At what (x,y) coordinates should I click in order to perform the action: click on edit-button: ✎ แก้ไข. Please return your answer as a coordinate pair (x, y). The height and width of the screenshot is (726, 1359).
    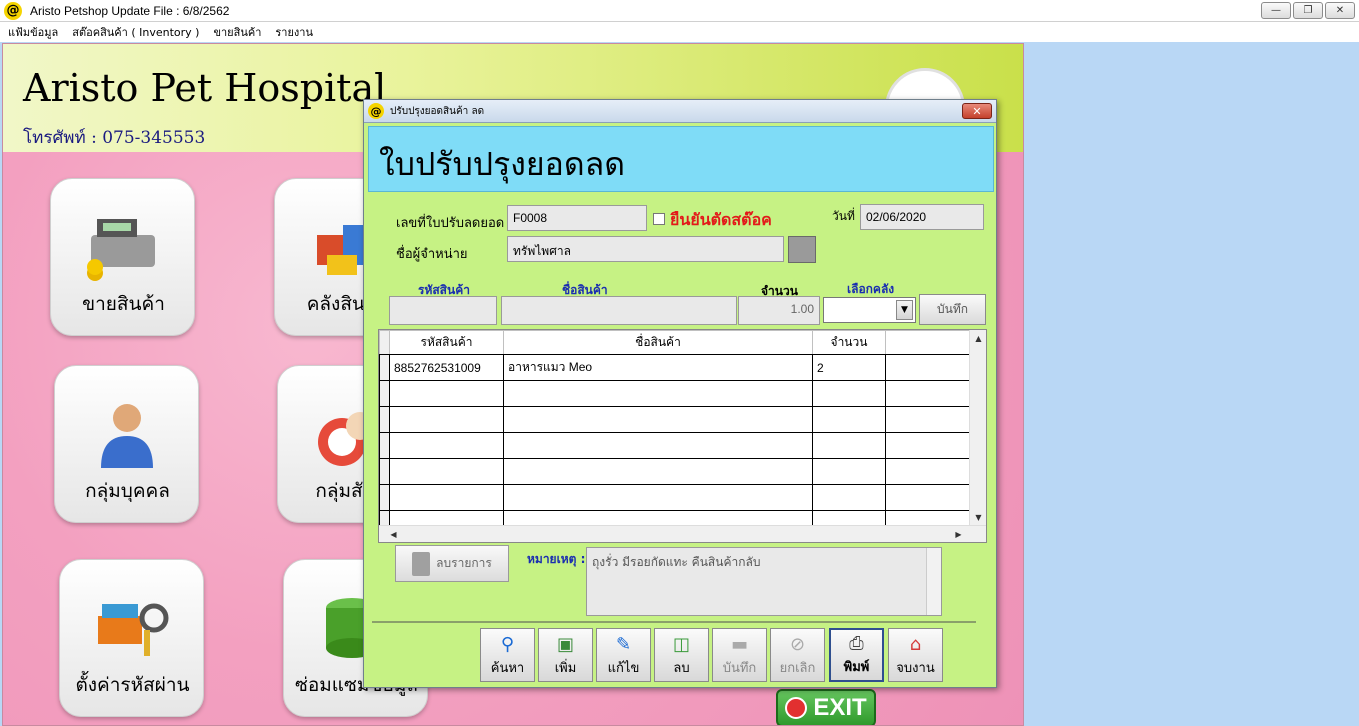
    Looking at the image, I should click on (623, 655).